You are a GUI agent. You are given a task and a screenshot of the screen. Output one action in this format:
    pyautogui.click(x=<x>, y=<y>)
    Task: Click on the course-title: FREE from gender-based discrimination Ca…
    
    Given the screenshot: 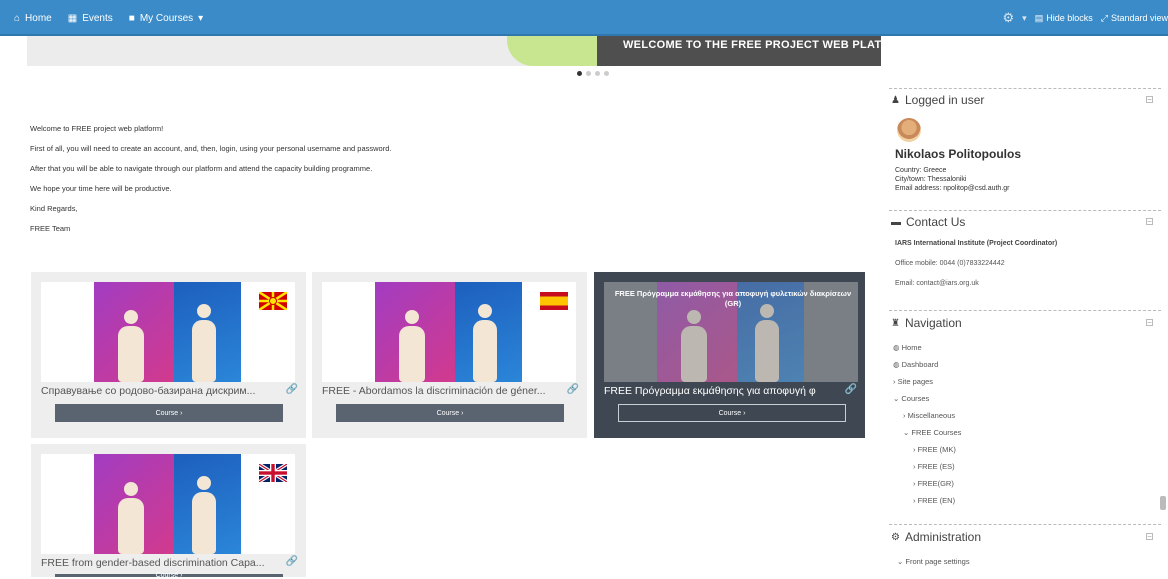 What is the action you would take?
    pyautogui.click(x=168, y=563)
    